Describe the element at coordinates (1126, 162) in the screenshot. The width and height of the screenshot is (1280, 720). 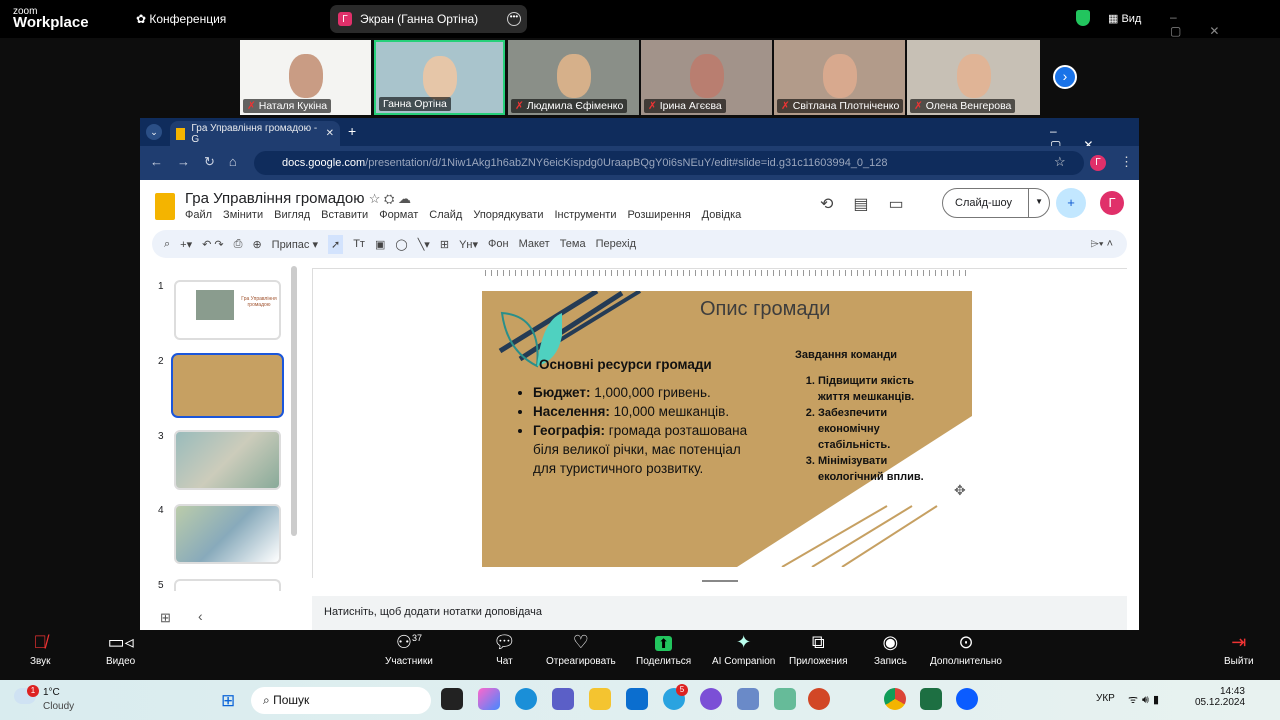
I see `browser-menu-icon: ⋮` at that location.